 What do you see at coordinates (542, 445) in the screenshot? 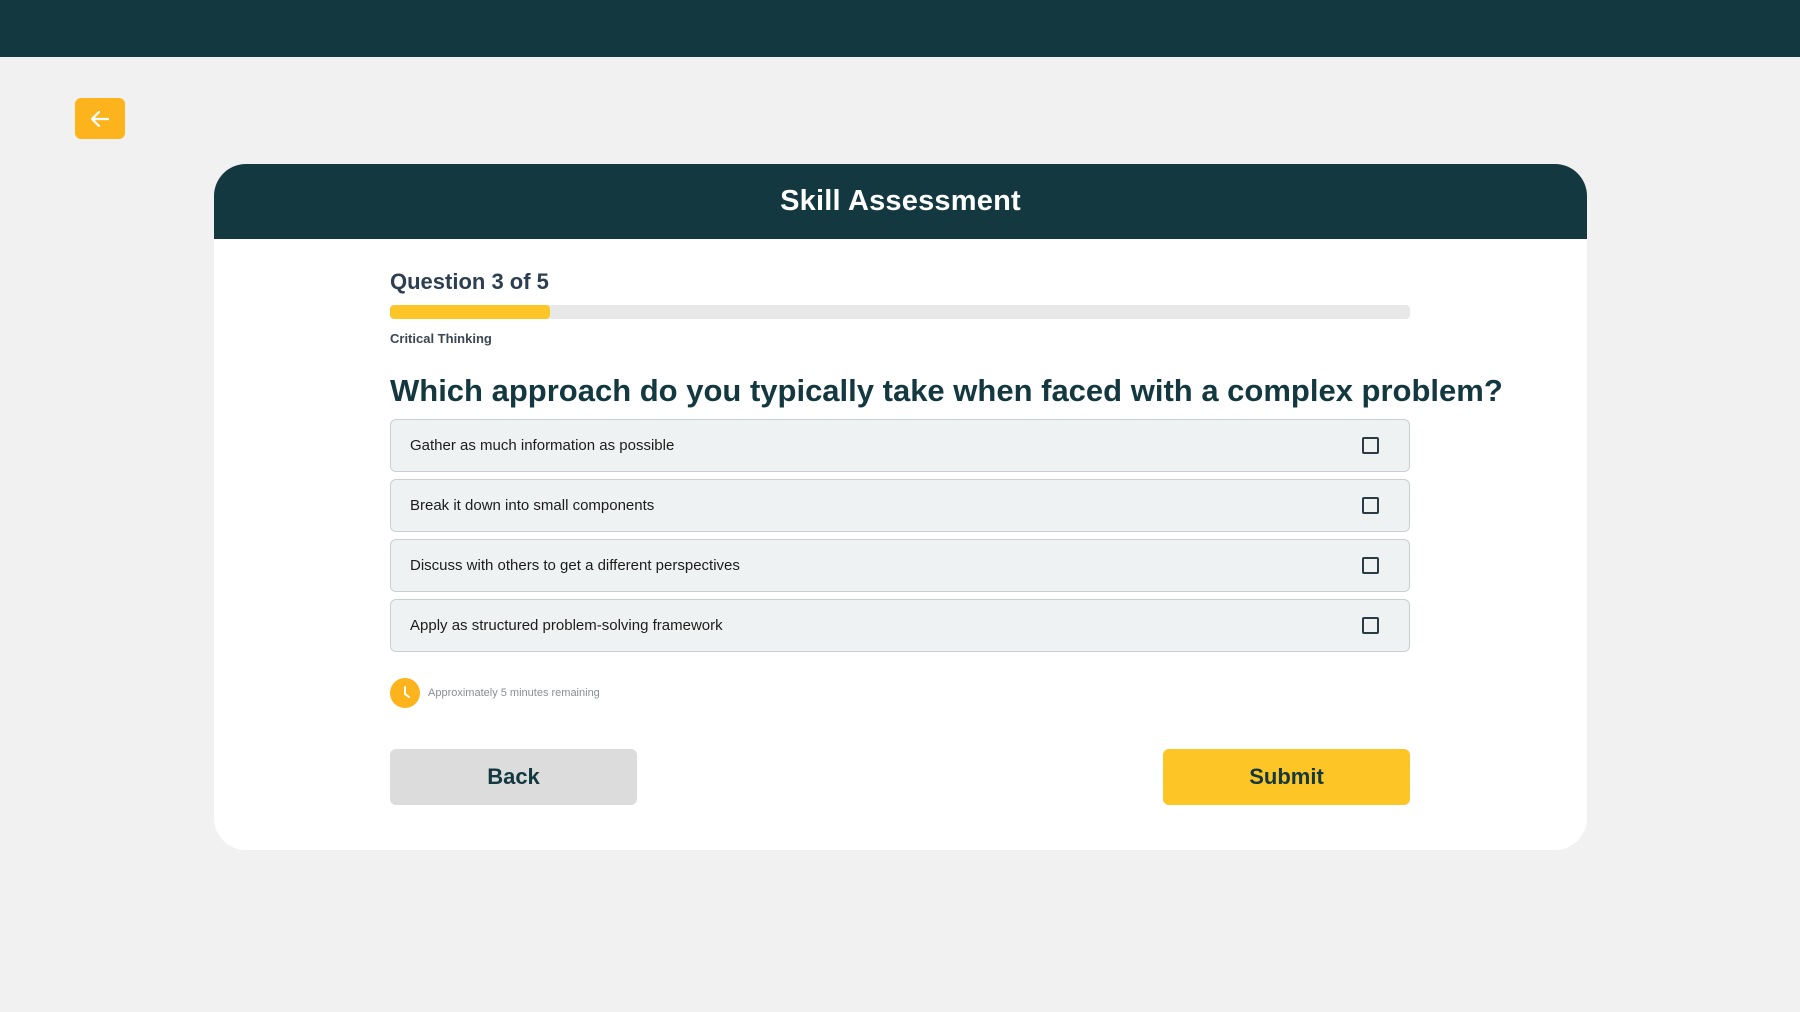
I see `answer-option-label: Gather as much information as possible` at bounding box center [542, 445].